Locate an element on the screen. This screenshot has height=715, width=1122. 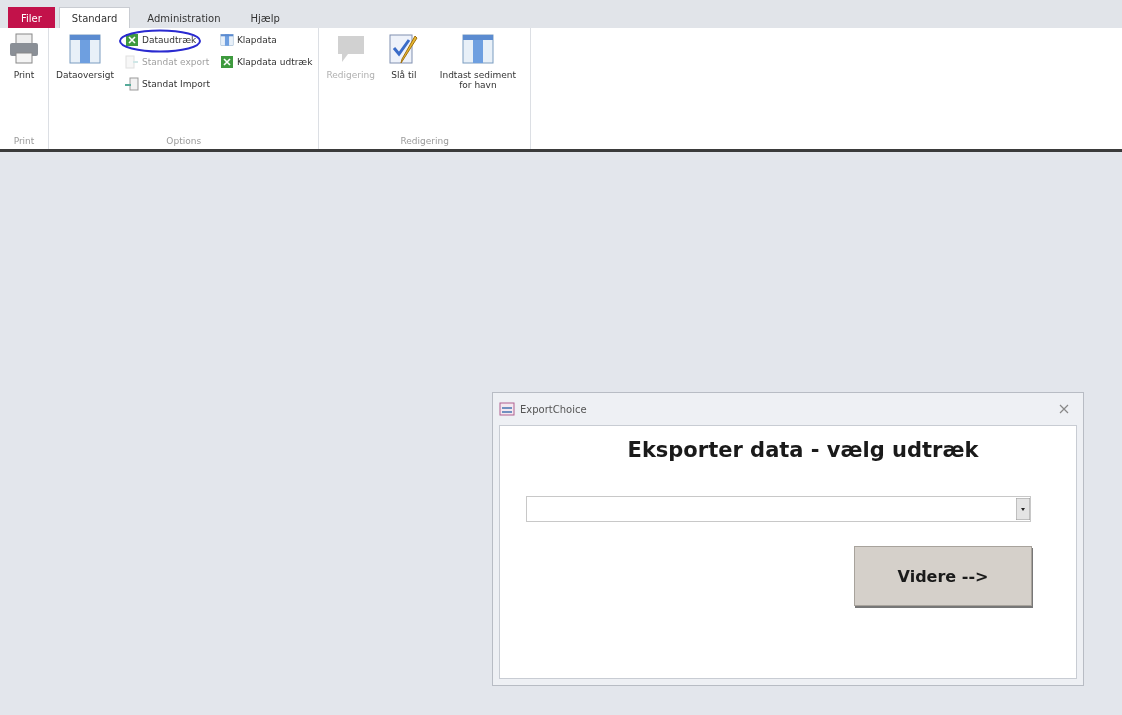
ribbon-button: Klapdata is located at coordinates (266, 40).